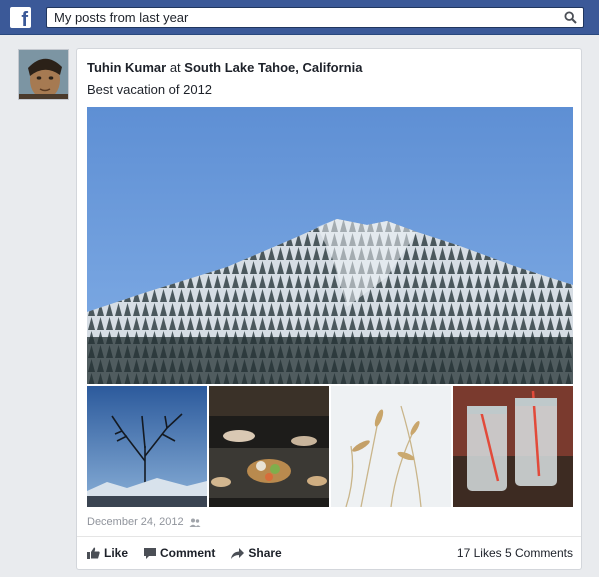 This screenshot has width=599, height=577. I want to click on logo-letter: f, so click(24, 20).